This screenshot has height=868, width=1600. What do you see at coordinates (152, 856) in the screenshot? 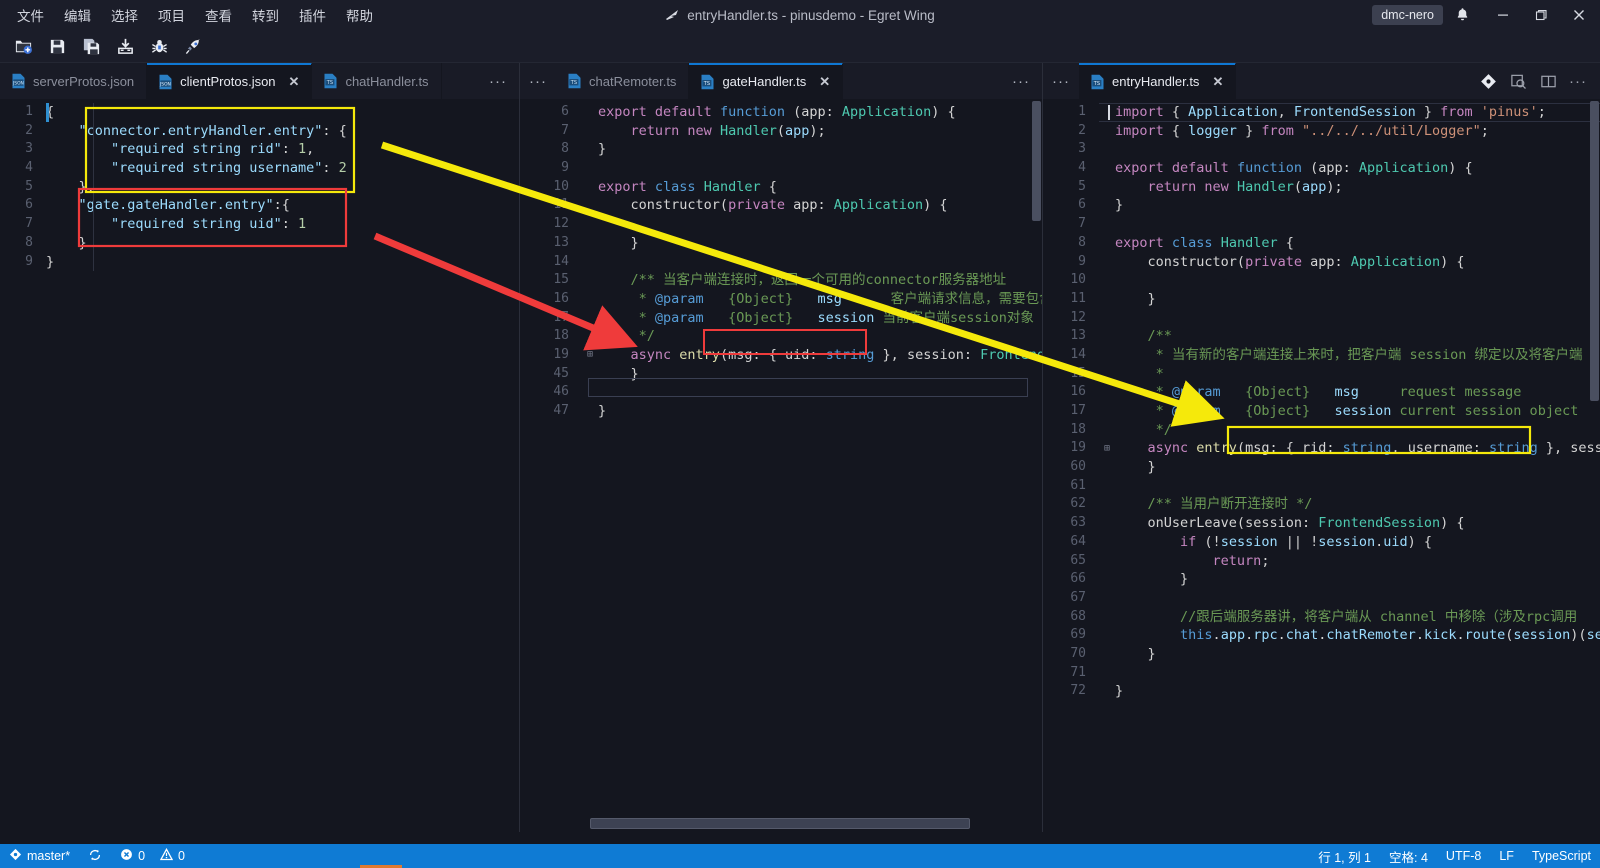
I see `status-problems: 0 0` at bounding box center [152, 856].